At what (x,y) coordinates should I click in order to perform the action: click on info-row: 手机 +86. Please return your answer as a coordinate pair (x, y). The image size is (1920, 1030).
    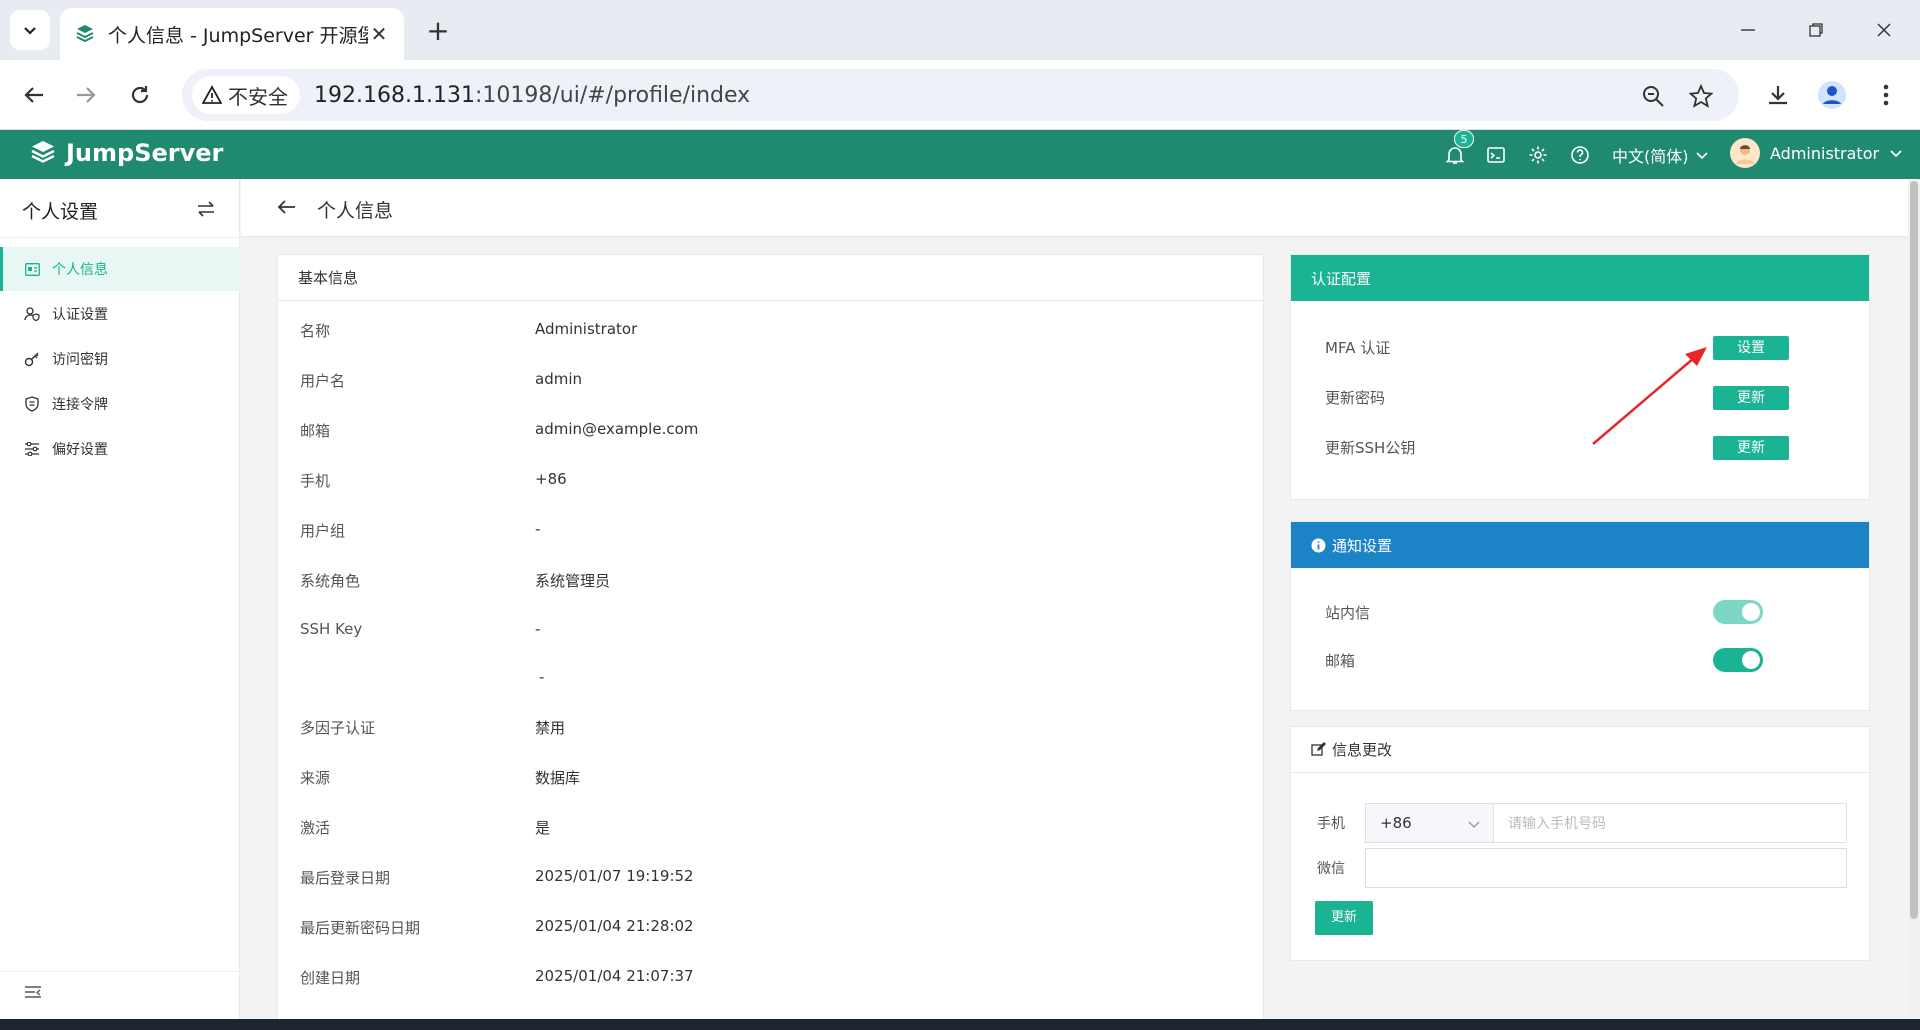
    Looking at the image, I should click on (769, 480).